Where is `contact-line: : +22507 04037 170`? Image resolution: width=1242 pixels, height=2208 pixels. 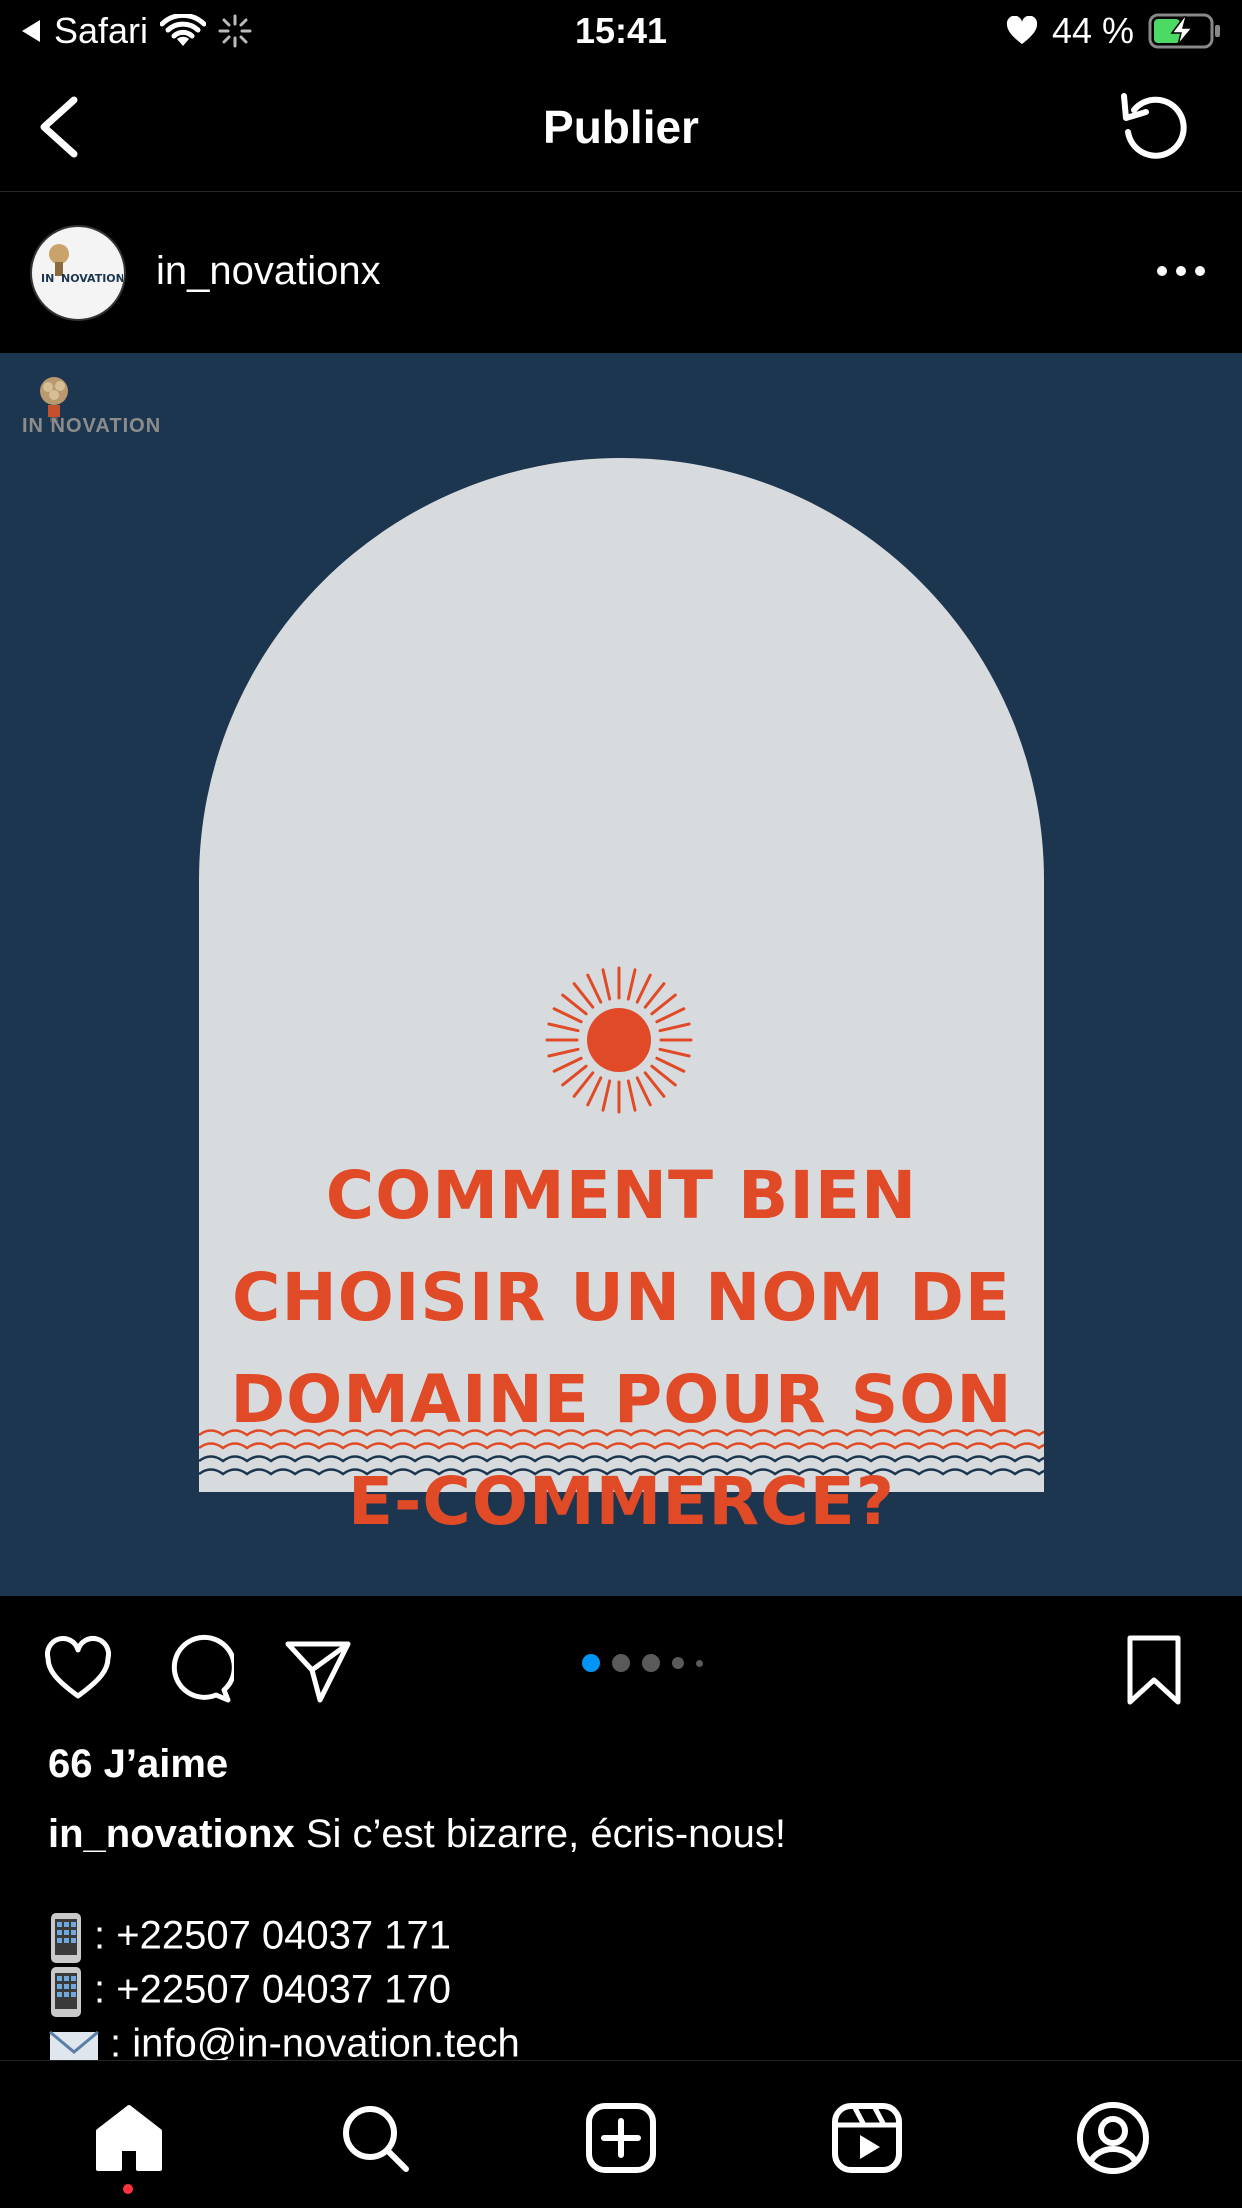
contact-line: : +22507 04037 170 is located at coordinates (249, 1992).